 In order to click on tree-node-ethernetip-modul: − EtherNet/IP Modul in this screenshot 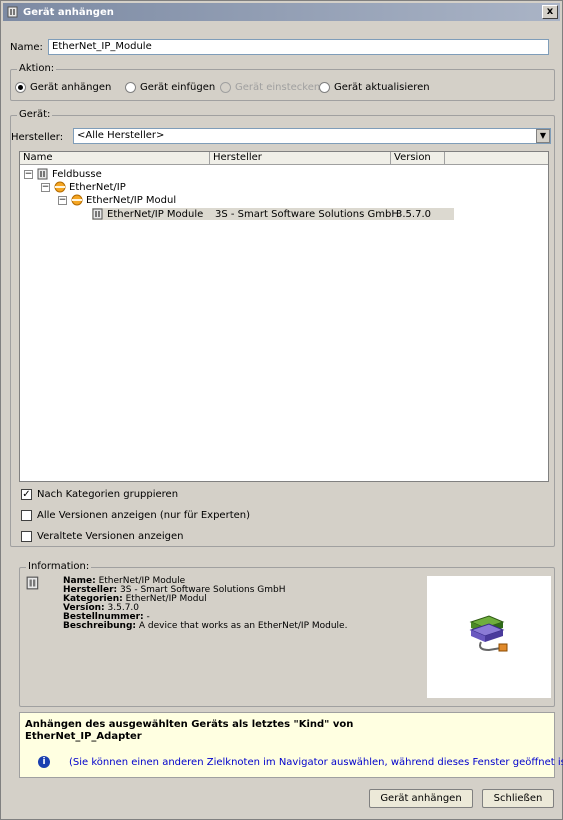, I will do `click(117, 200)`.